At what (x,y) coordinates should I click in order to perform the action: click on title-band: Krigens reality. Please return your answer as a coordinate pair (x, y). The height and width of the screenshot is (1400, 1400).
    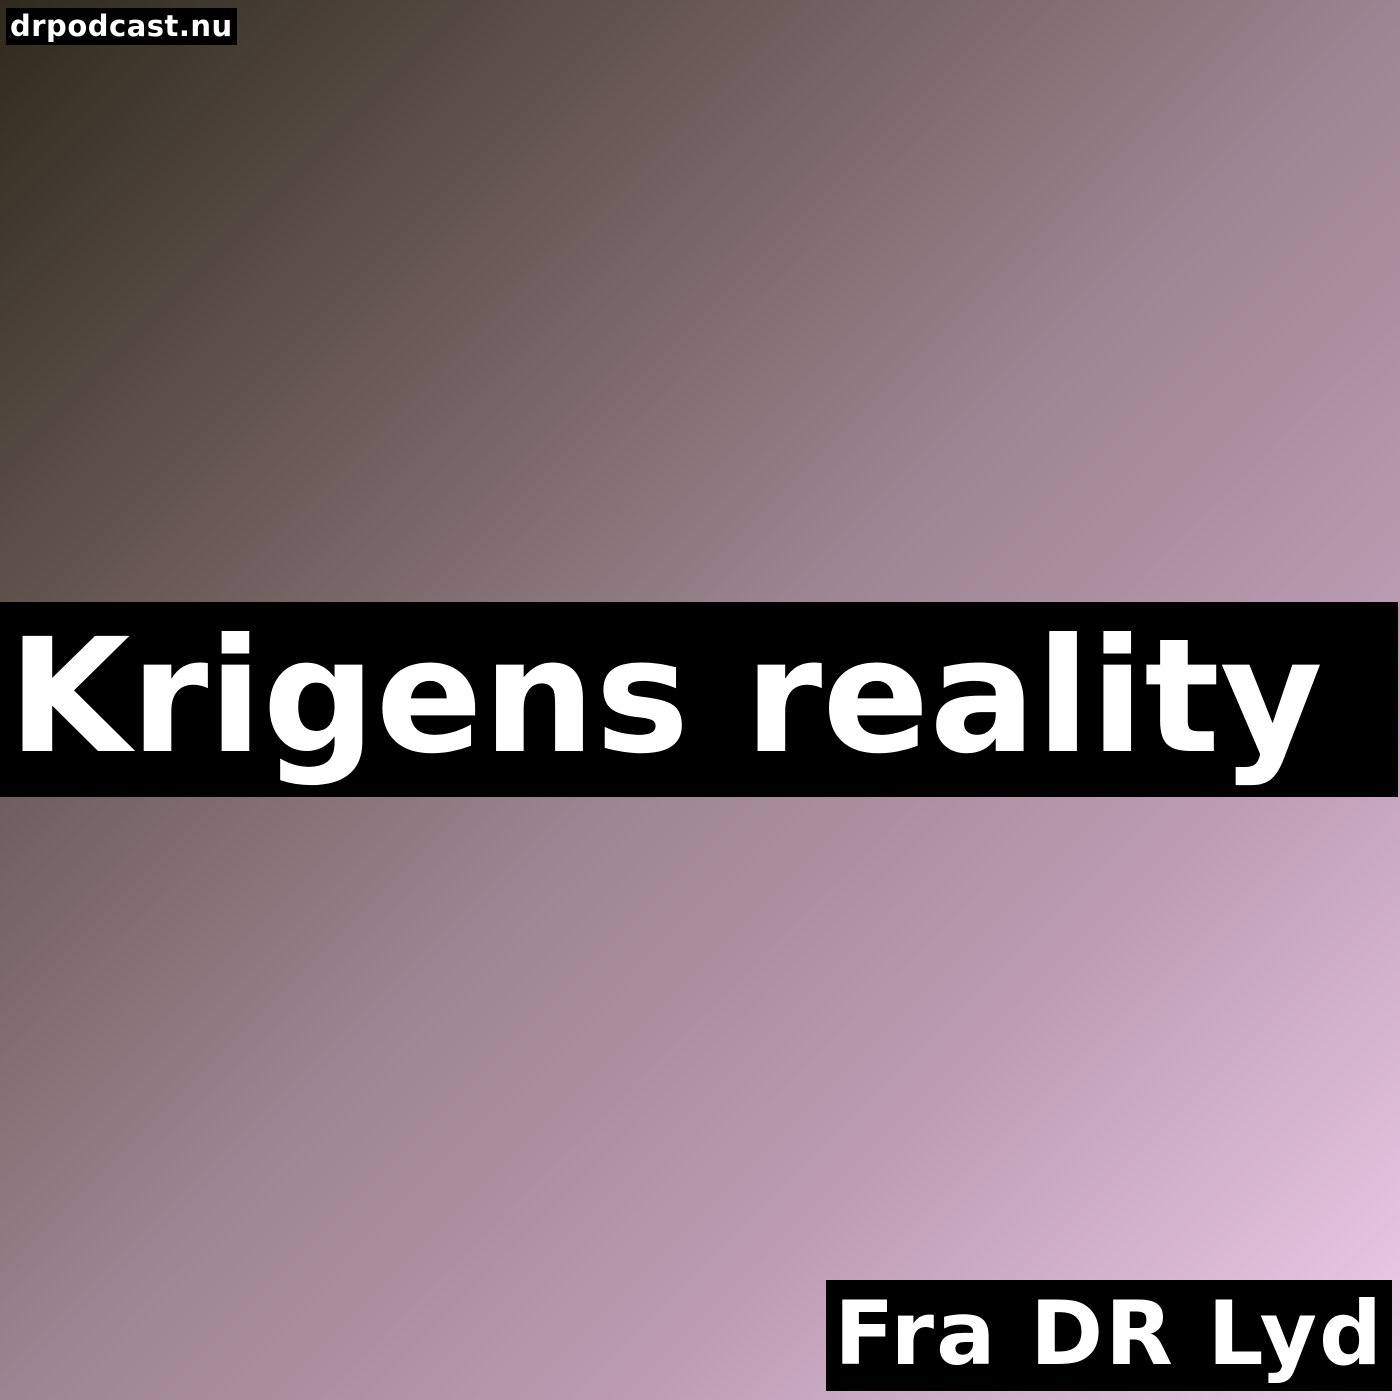
    Looking at the image, I should click on (699, 699).